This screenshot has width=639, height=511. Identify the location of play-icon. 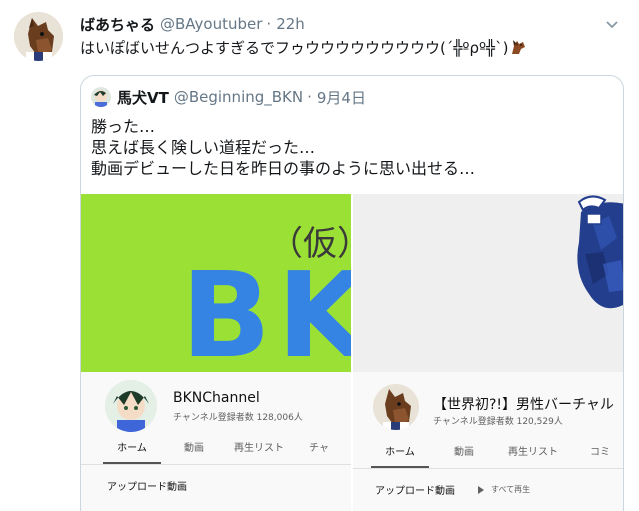
(481, 489).